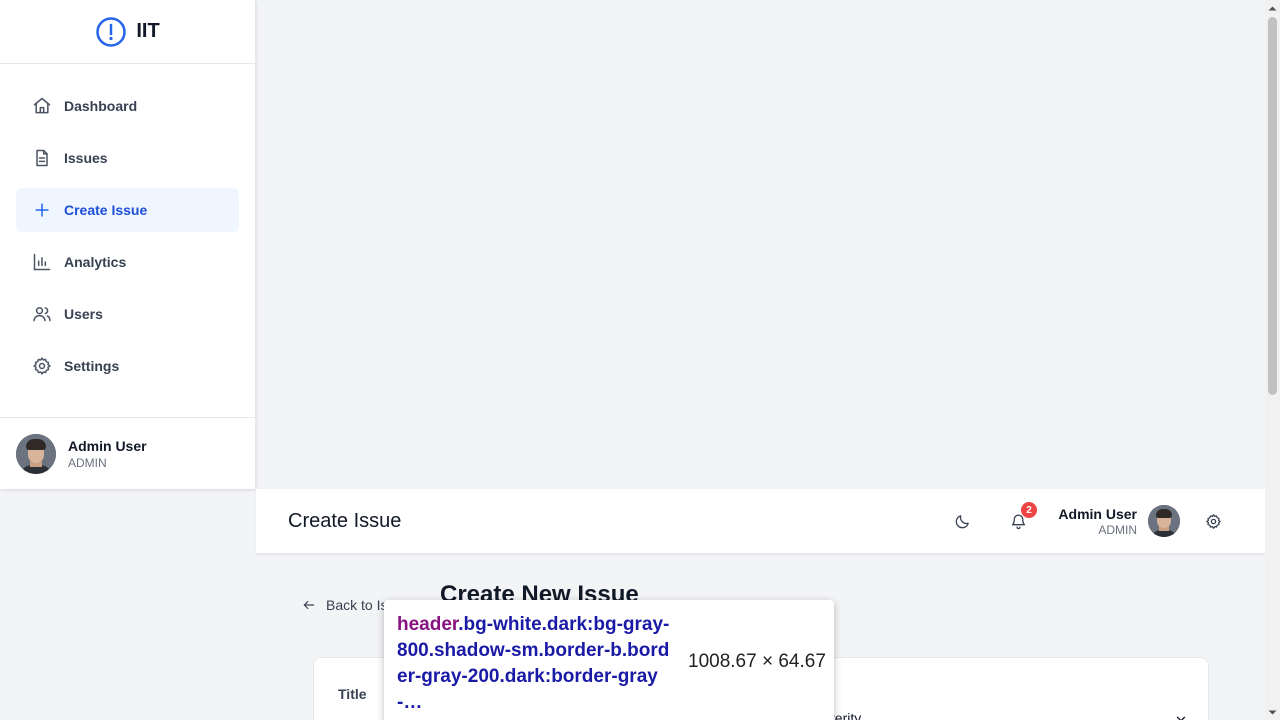 This screenshot has width=1280, height=720. What do you see at coordinates (127, 158) in the screenshot?
I see `sidebar-item-issues: Issues` at bounding box center [127, 158].